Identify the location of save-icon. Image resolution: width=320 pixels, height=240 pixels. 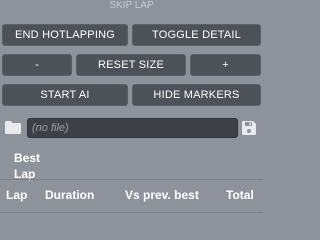
(249, 128).